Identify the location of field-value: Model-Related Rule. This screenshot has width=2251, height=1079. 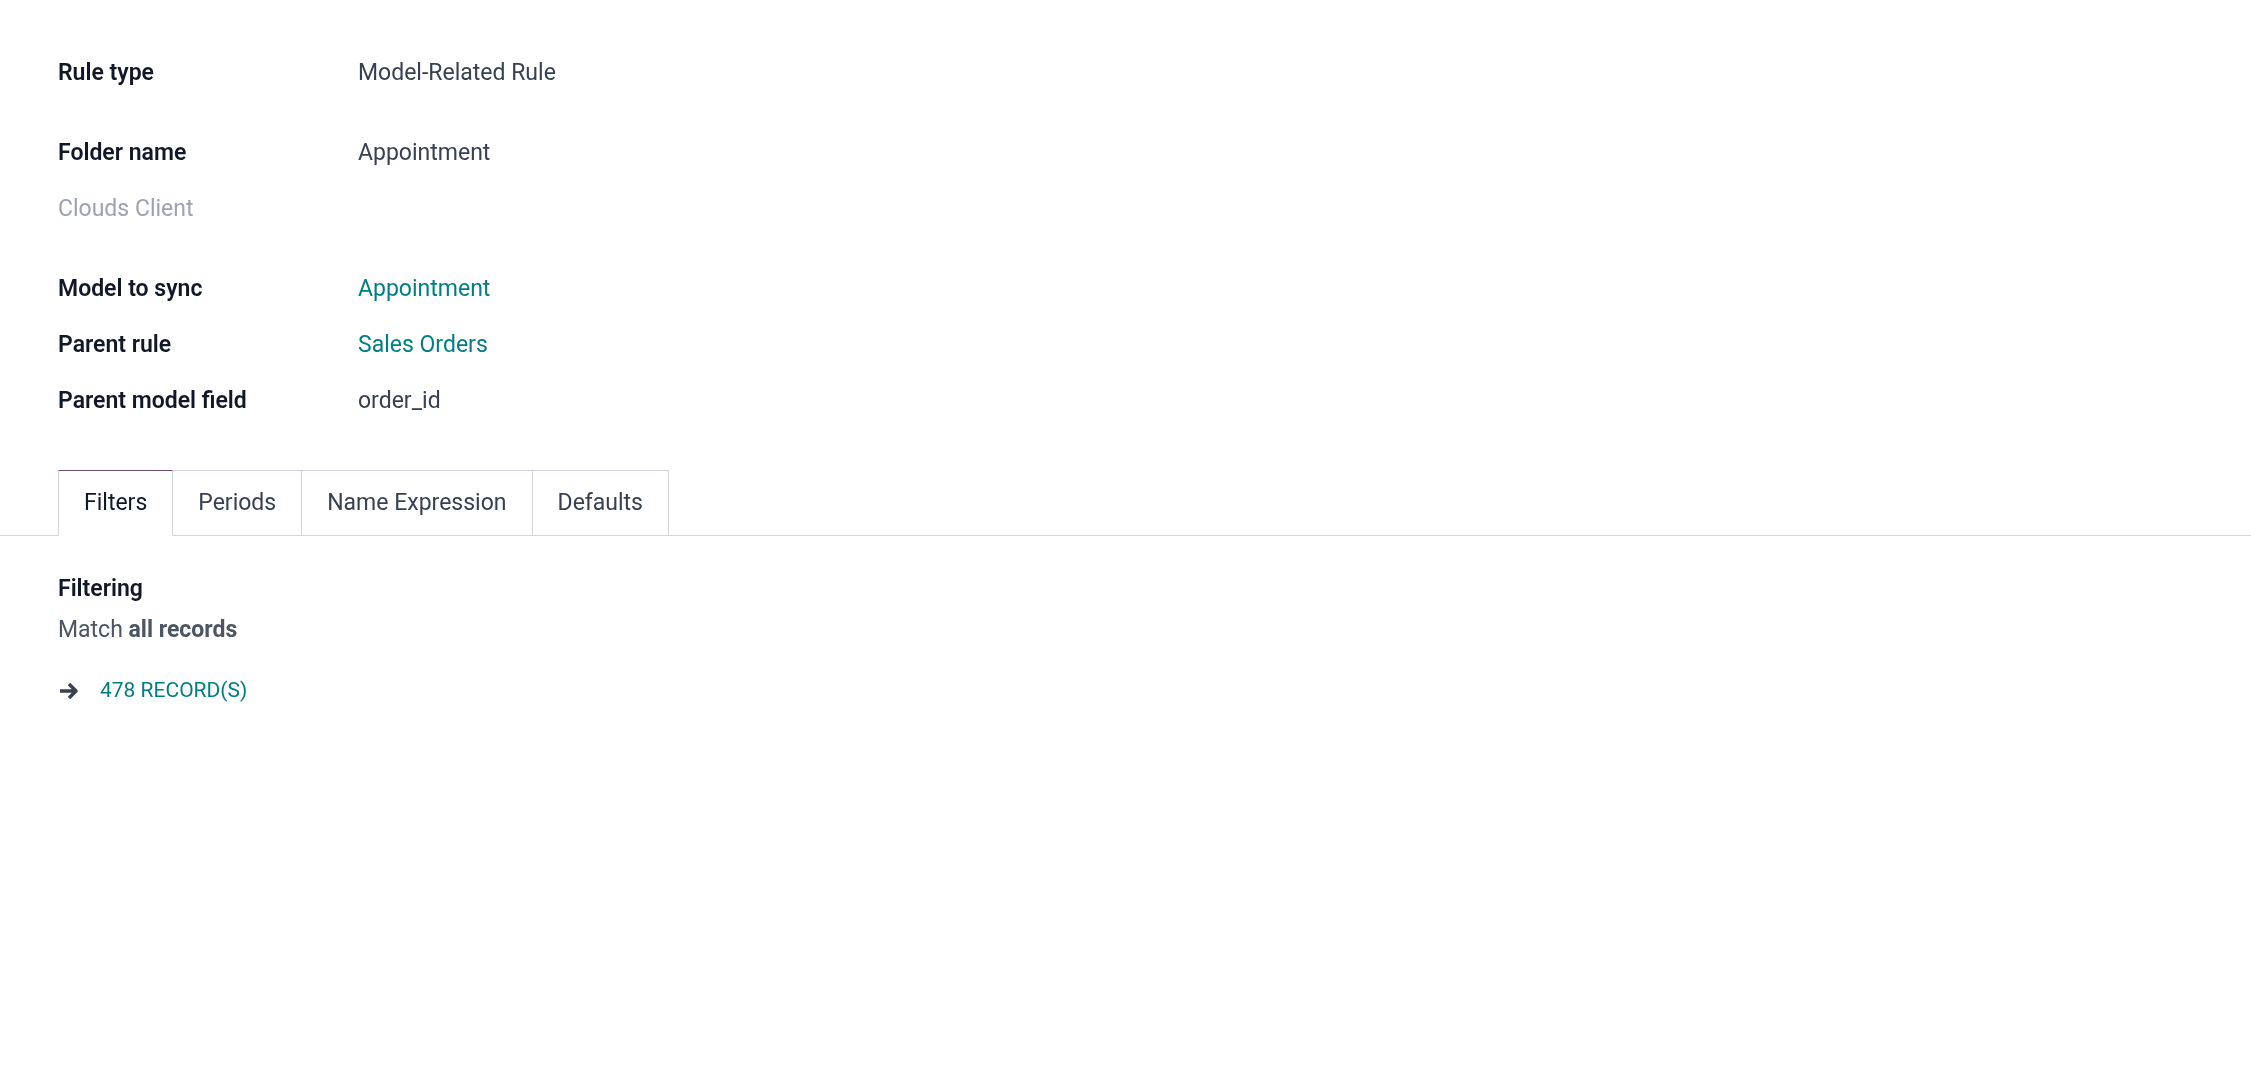
(457, 72).